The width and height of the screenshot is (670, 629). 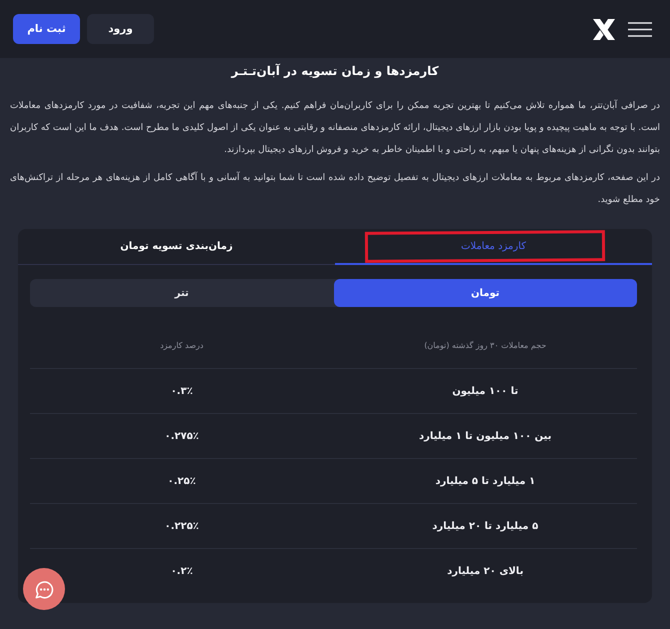 I want to click on tab: زمان‌بندی تسویه تومان, so click(x=176, y=247).